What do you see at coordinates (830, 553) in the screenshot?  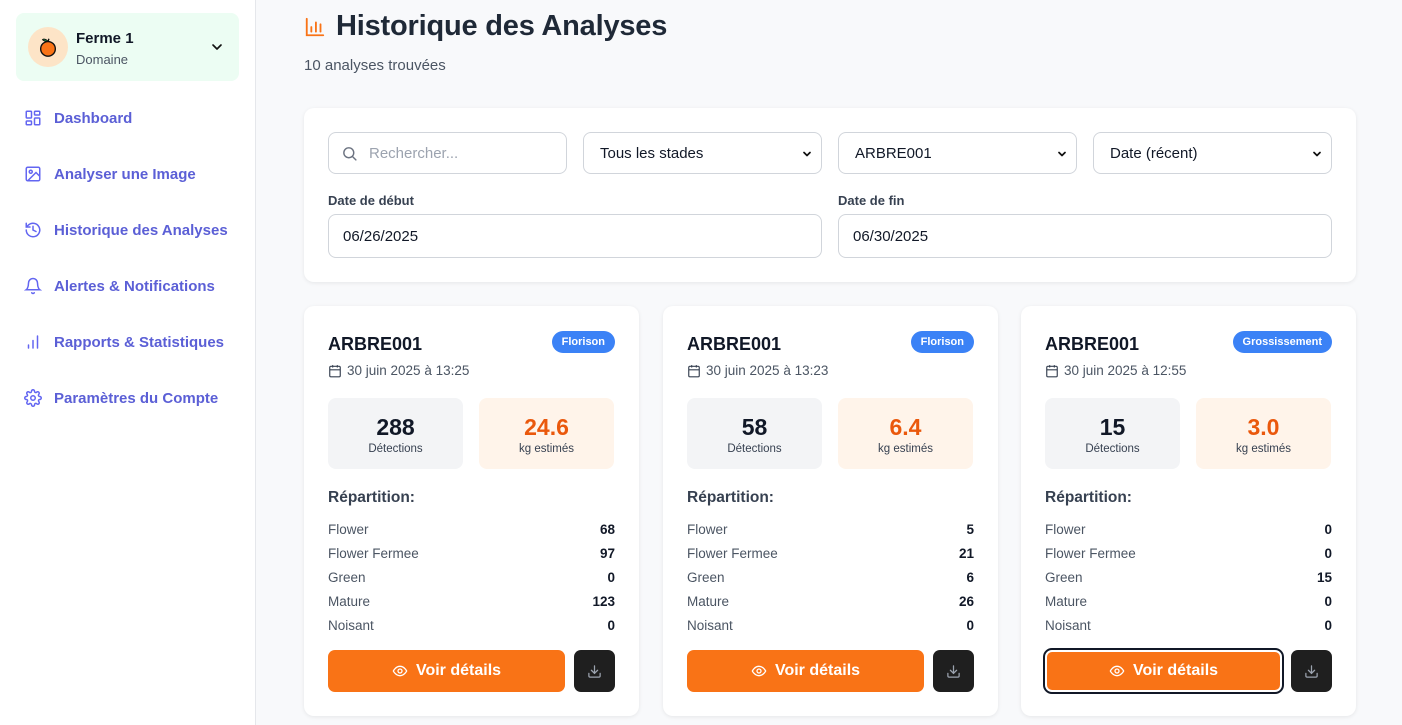 I see `list-item: Flower Fermee 21` at bounding box center [830, 553].